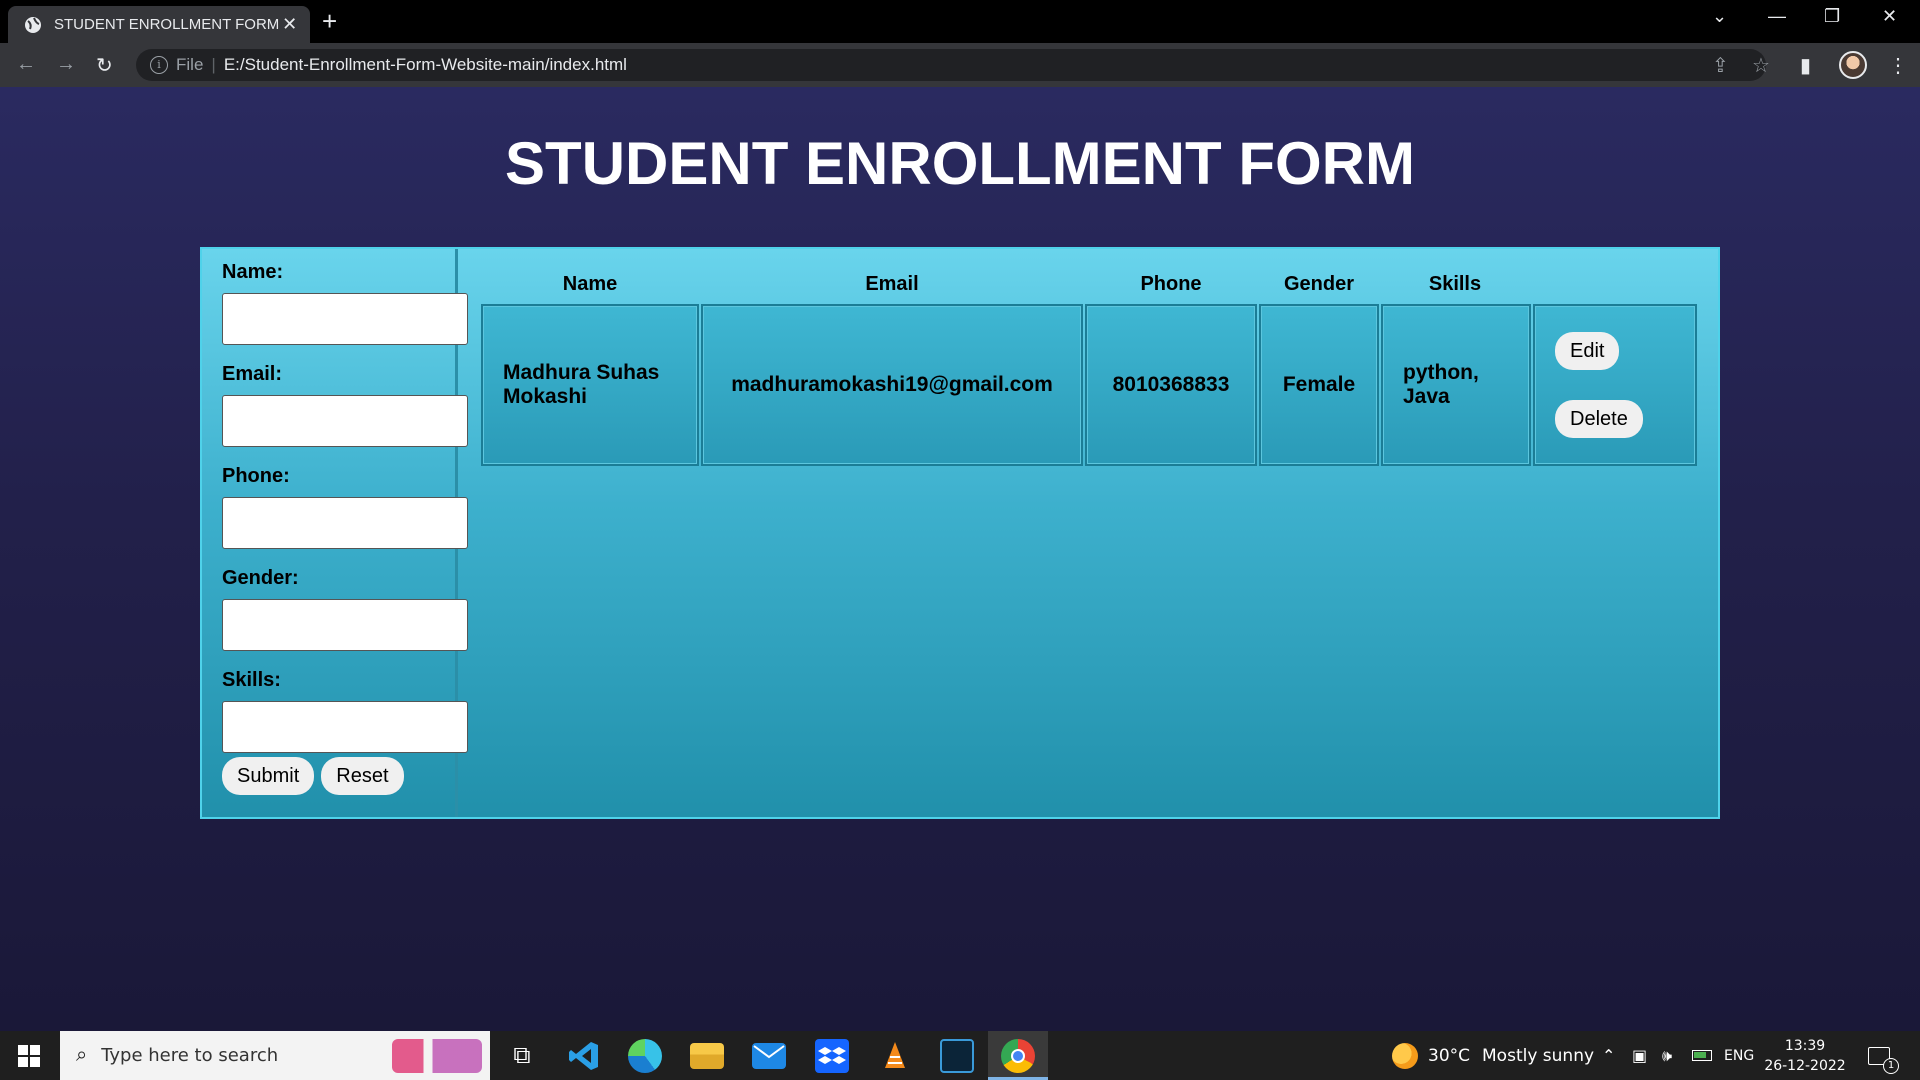  What do you see at coordinates (1538, 1055) in the screenshot?
I see `weather-text: Mostly sunny` at bounding box center [1538, 1055].